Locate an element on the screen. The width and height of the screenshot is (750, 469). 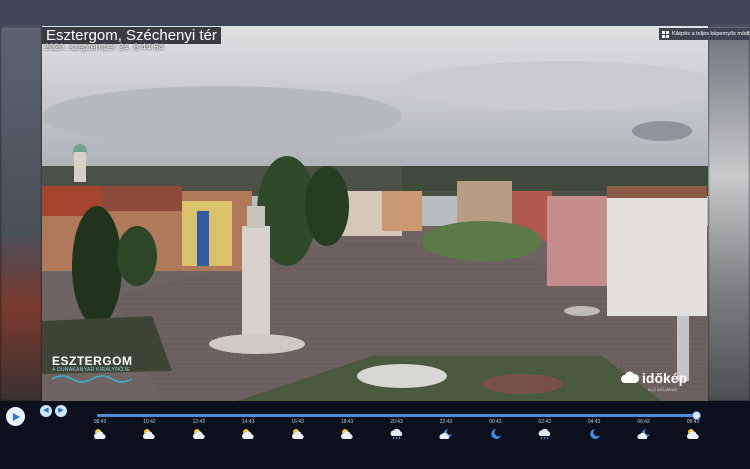
capture-timestamp: 2020. szeptember 24. 8:44:54 is located at coordinates (104, 47).